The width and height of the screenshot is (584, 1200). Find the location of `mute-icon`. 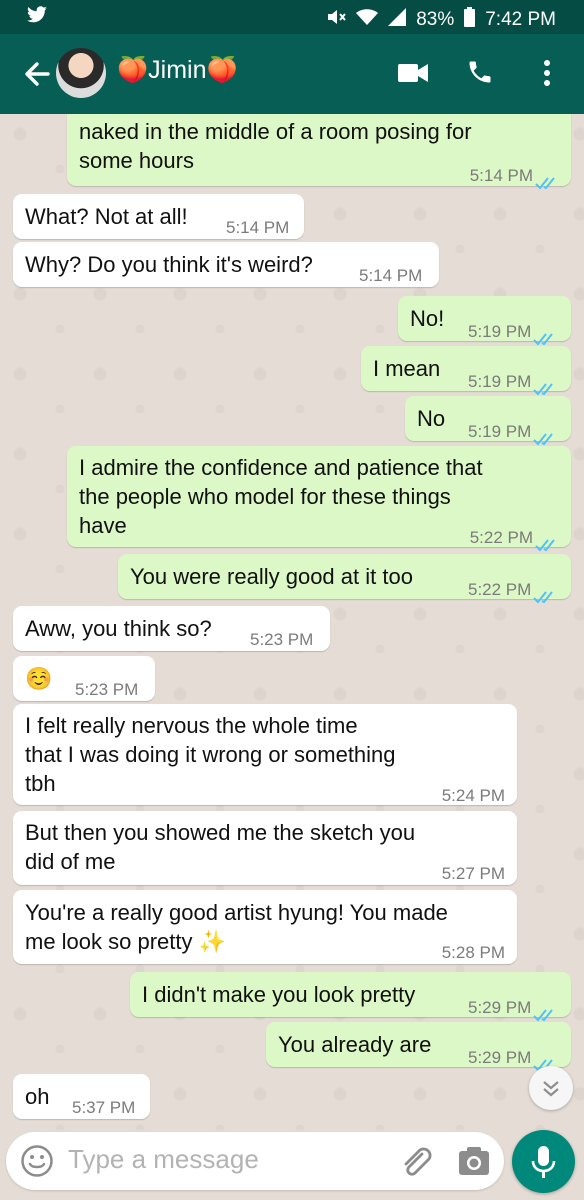

mute-icon is located at coordinates (336, 20).